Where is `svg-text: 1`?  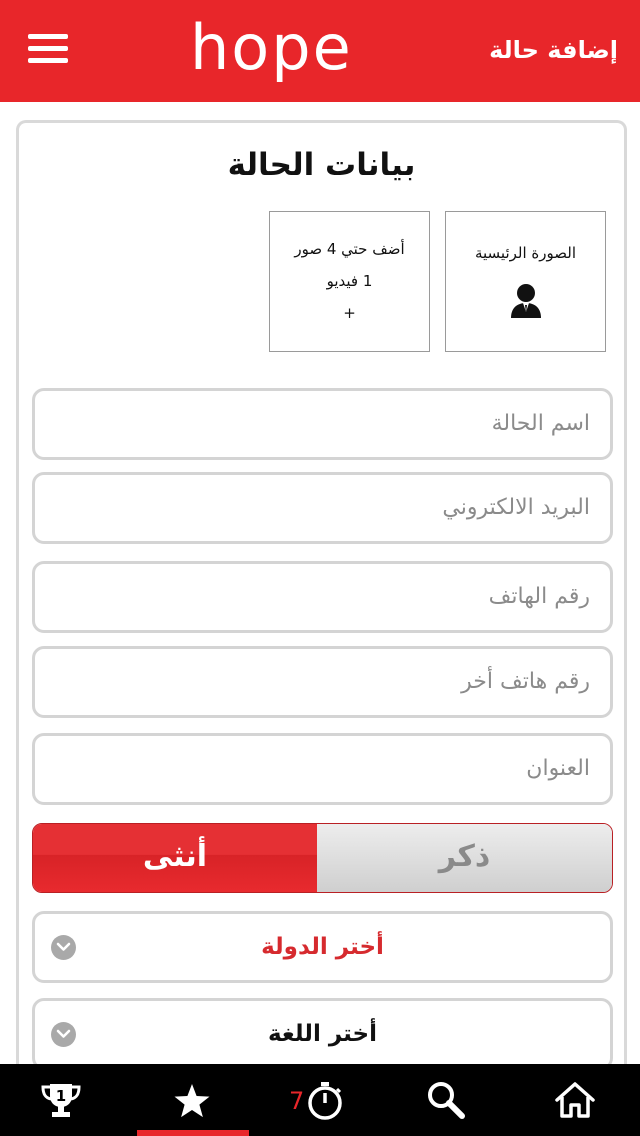
svg-text: 1 is located at coordinates (61, 1096).